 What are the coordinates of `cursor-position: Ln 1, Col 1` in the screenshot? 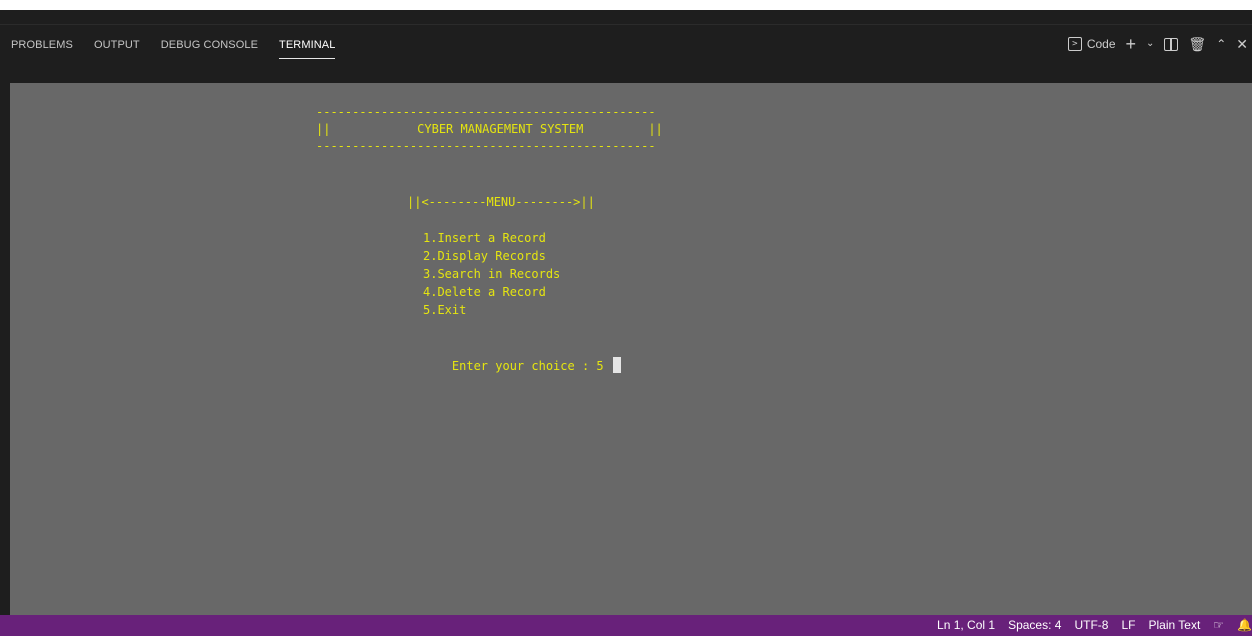 It's located at (966, 625).